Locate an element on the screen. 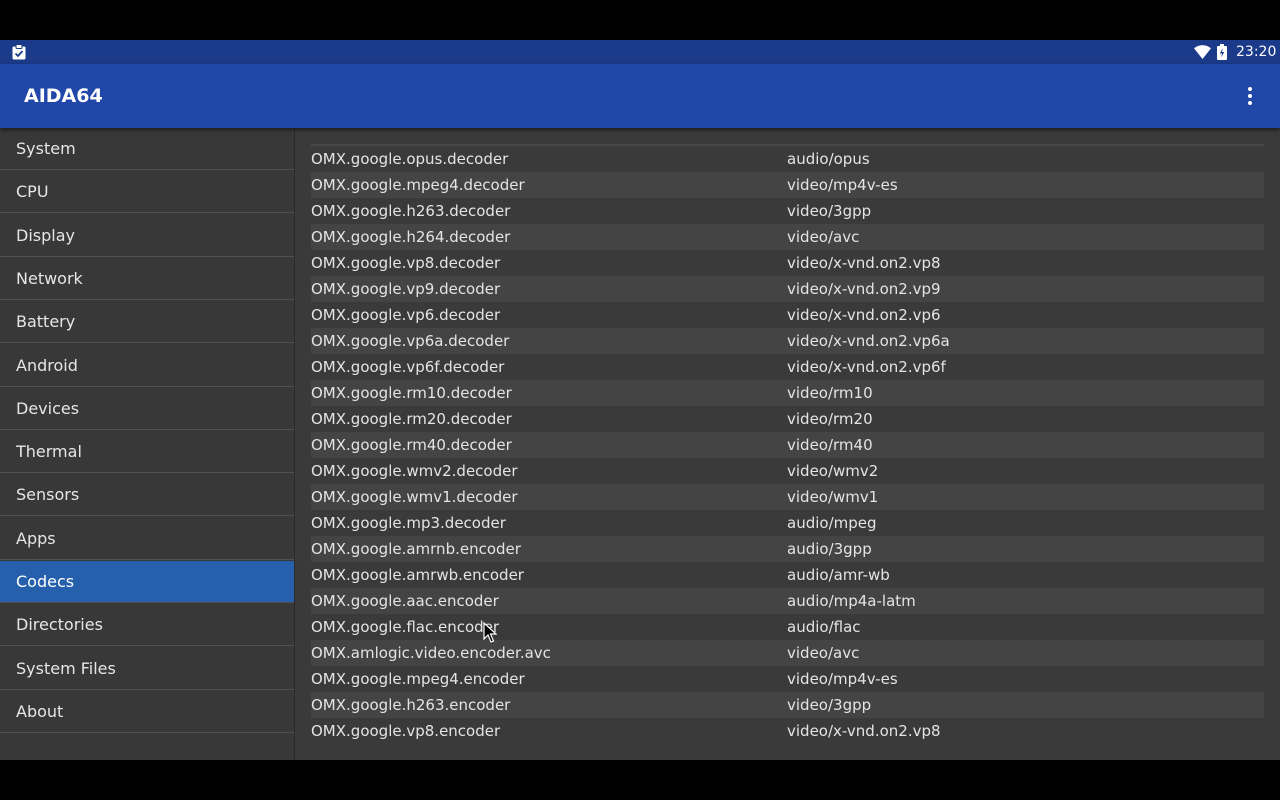 Image resolution: width=1280 pixels, height=800 pixels. sidebar-item-display: Display is located at coordinates (147, 236).